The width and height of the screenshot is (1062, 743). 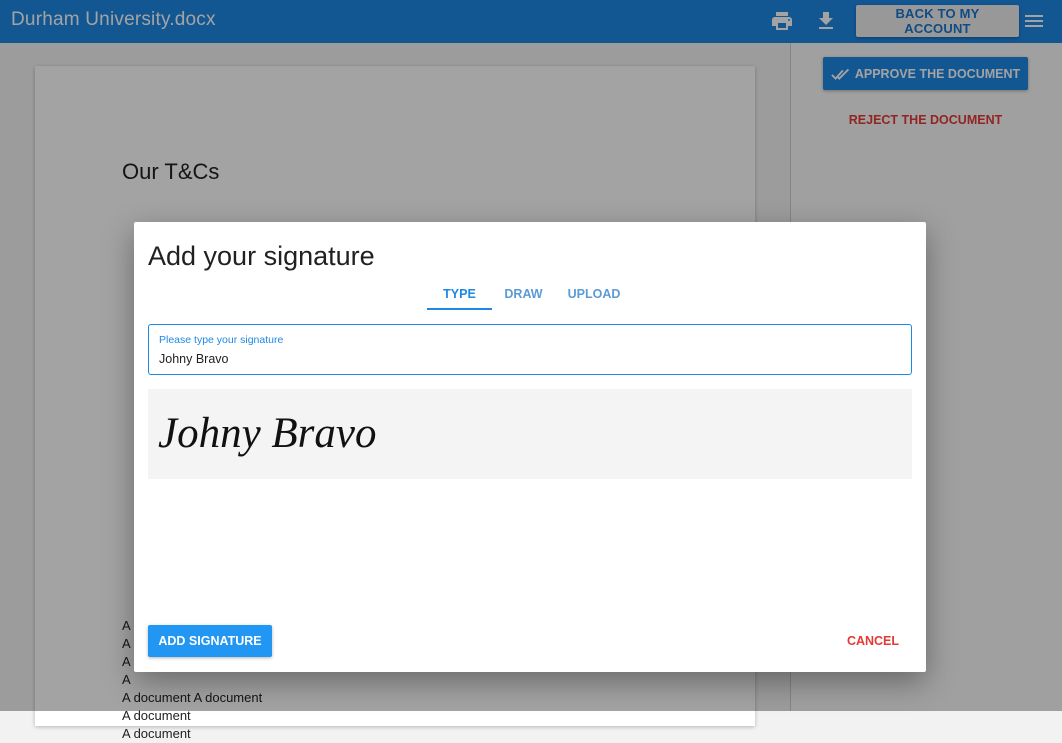 I want to click on add-signature-button: ADD SIGNATURE, so click(x=210, y=641).